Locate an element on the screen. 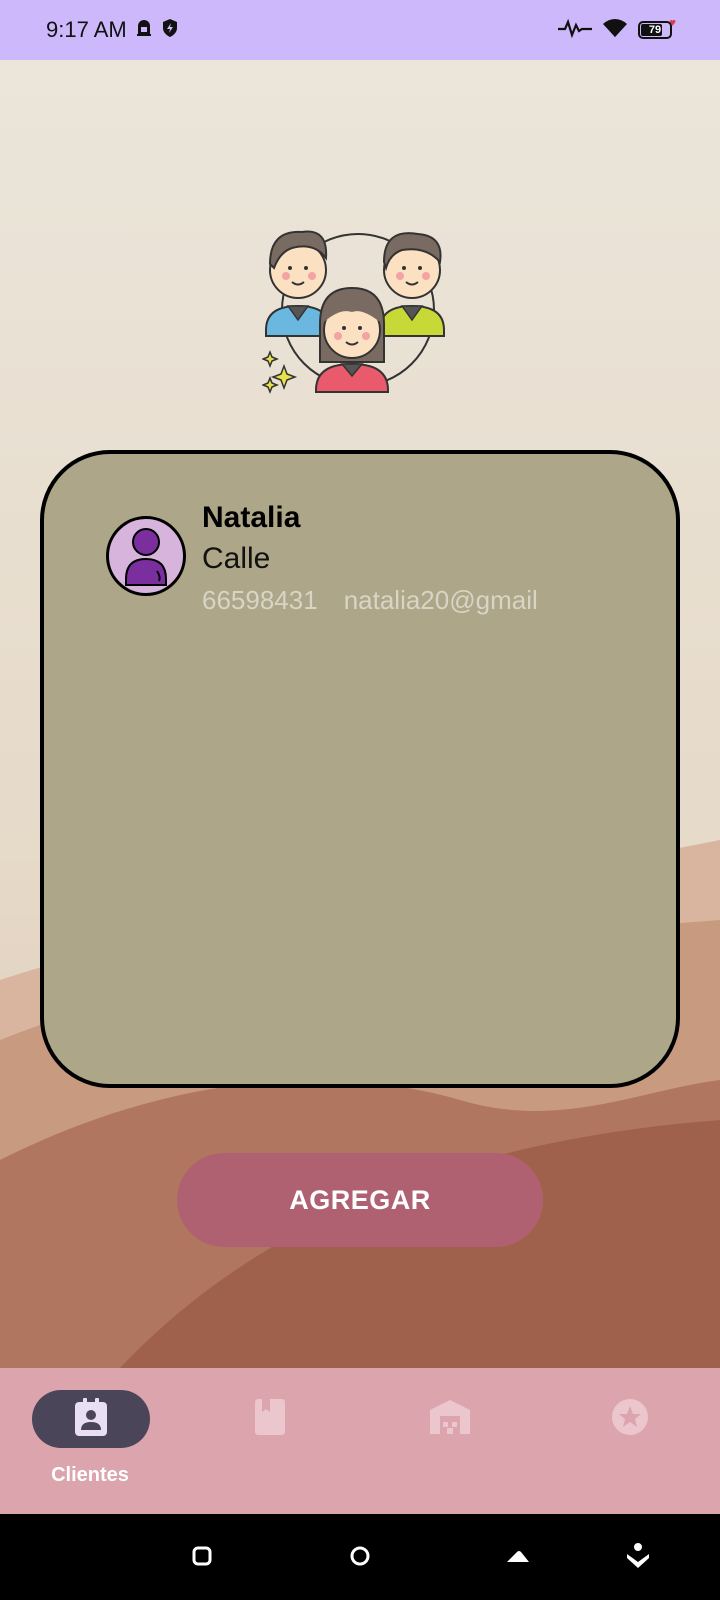 Image resolution: width=720 pixels, height=1600 pixels. group-of-people-icon is located at coordinates (357, 308).